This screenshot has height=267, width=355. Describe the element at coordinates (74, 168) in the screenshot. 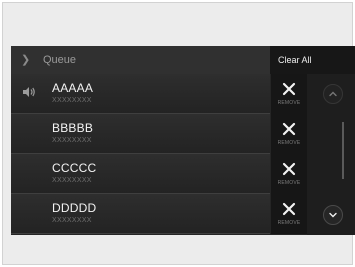

I see `track-title: CCCCC` at that location.